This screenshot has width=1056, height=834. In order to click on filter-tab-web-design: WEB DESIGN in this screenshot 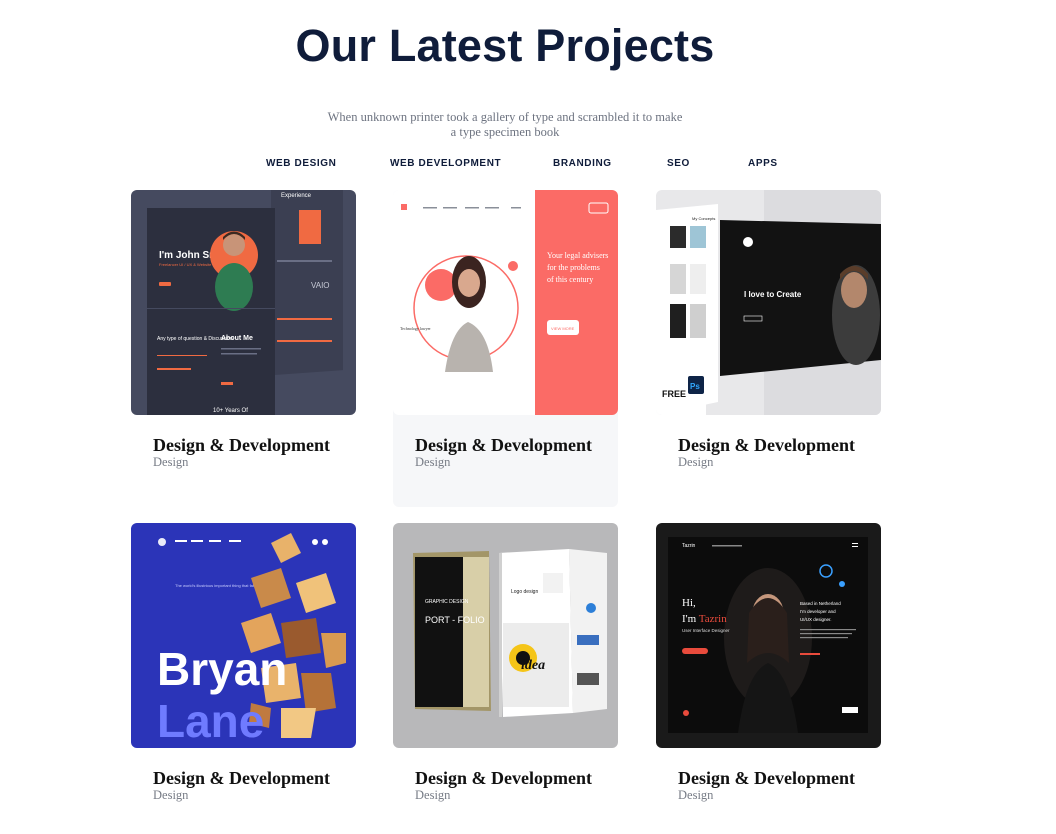, I will do `click(301, 163)`.